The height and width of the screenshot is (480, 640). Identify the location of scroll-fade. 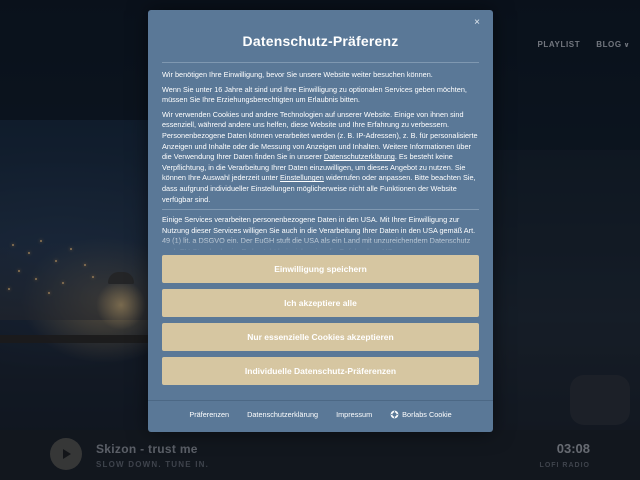
(320, 242).